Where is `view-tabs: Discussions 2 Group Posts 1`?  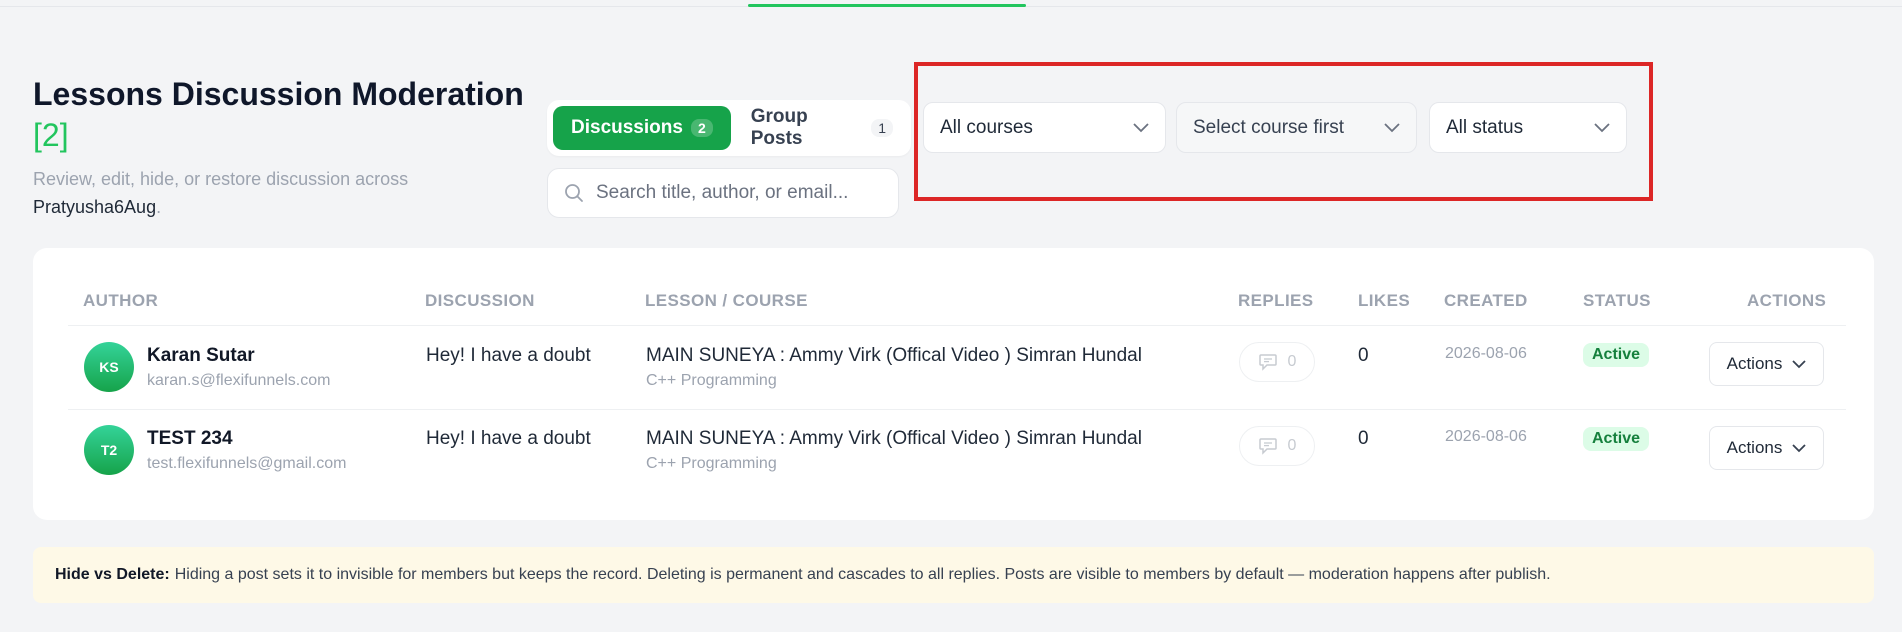 view-tabs: Discussions 2 Group Posts 1 is located at coordinates (729, 128).